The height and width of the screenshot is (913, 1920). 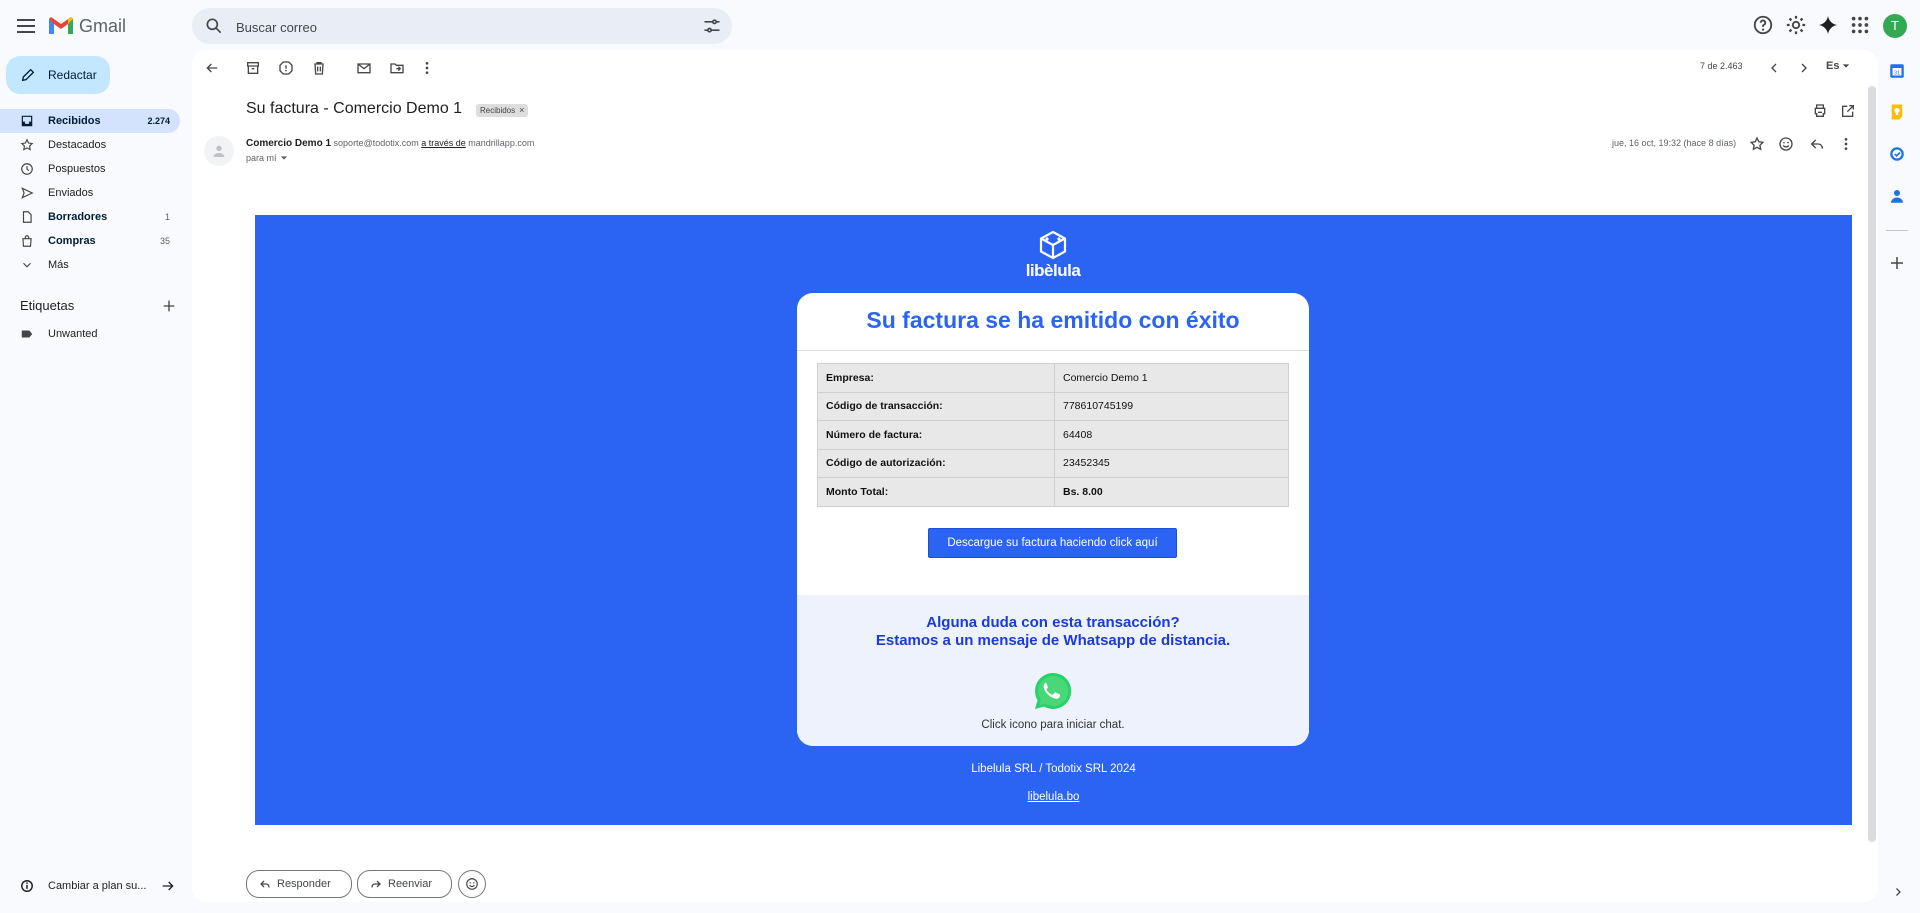 I want to click on svg-text: 31, so click(x=1897, y=73).